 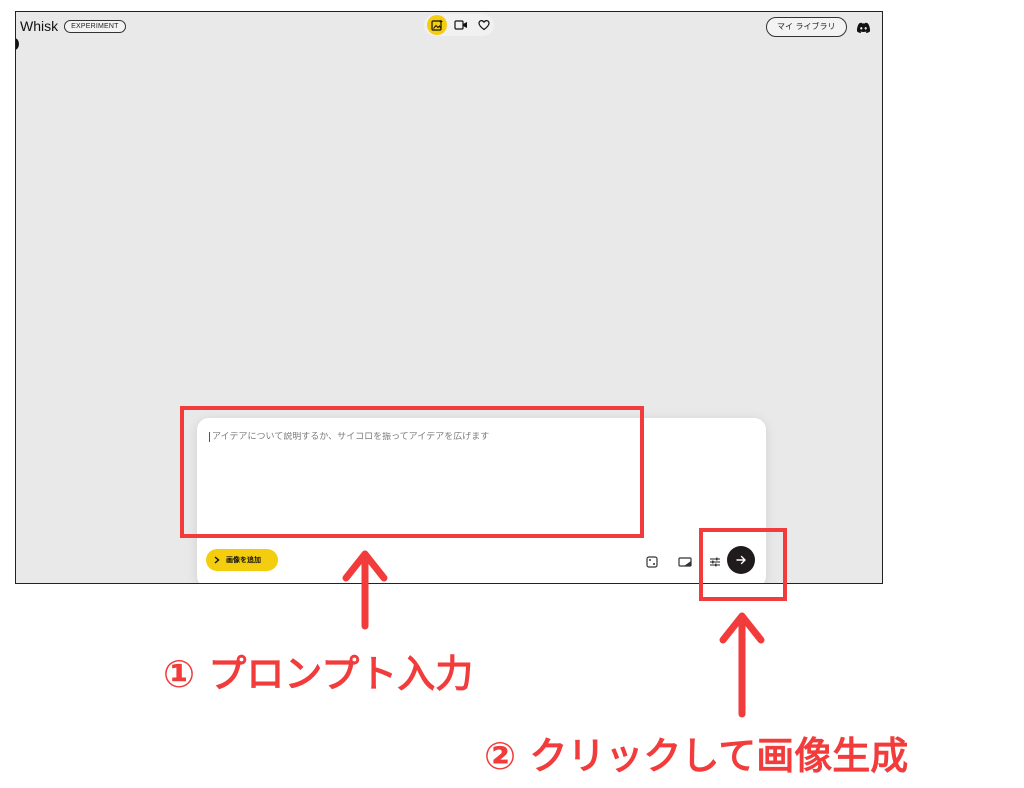 I want to click on mode-switch, so click(x=459, y=25).